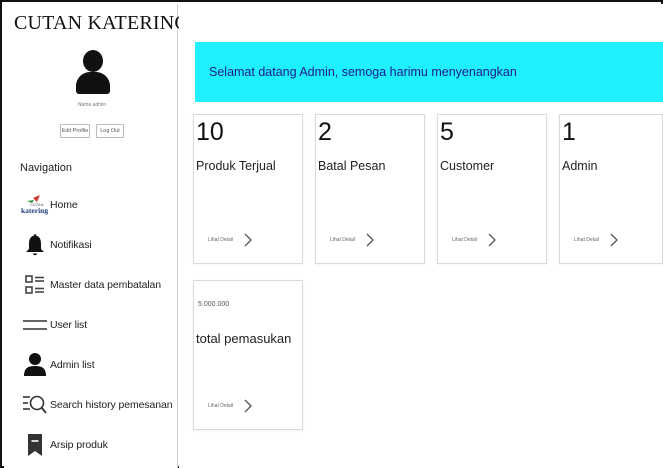 Image resolution: width=663 pixels, height=468 pixels. Describe the element at coordinates (69, 325) in the screenshot. I see `sidebar-item-label: User list` at that location.